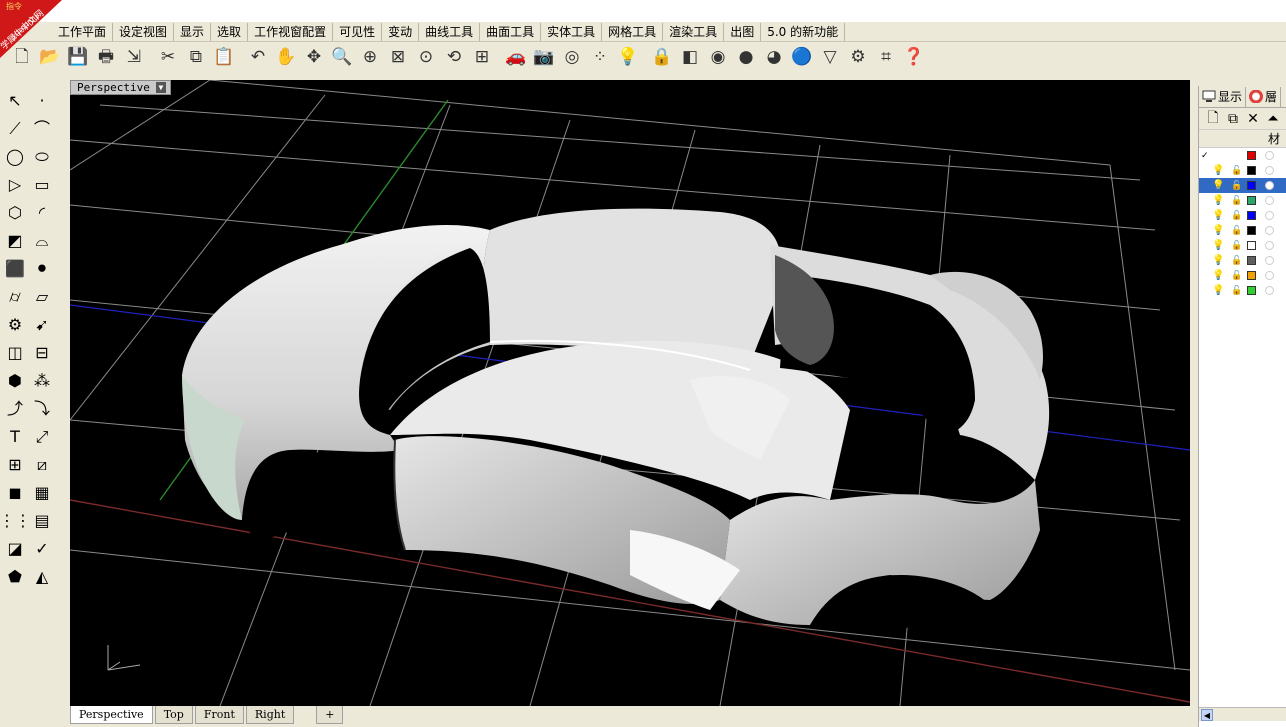 Image resolution: width=1286 pixels, height=727 pixels. Describe the element at coordinates (15, 549) in the screenshot. I see `analyze-icon: ◪` at that location.